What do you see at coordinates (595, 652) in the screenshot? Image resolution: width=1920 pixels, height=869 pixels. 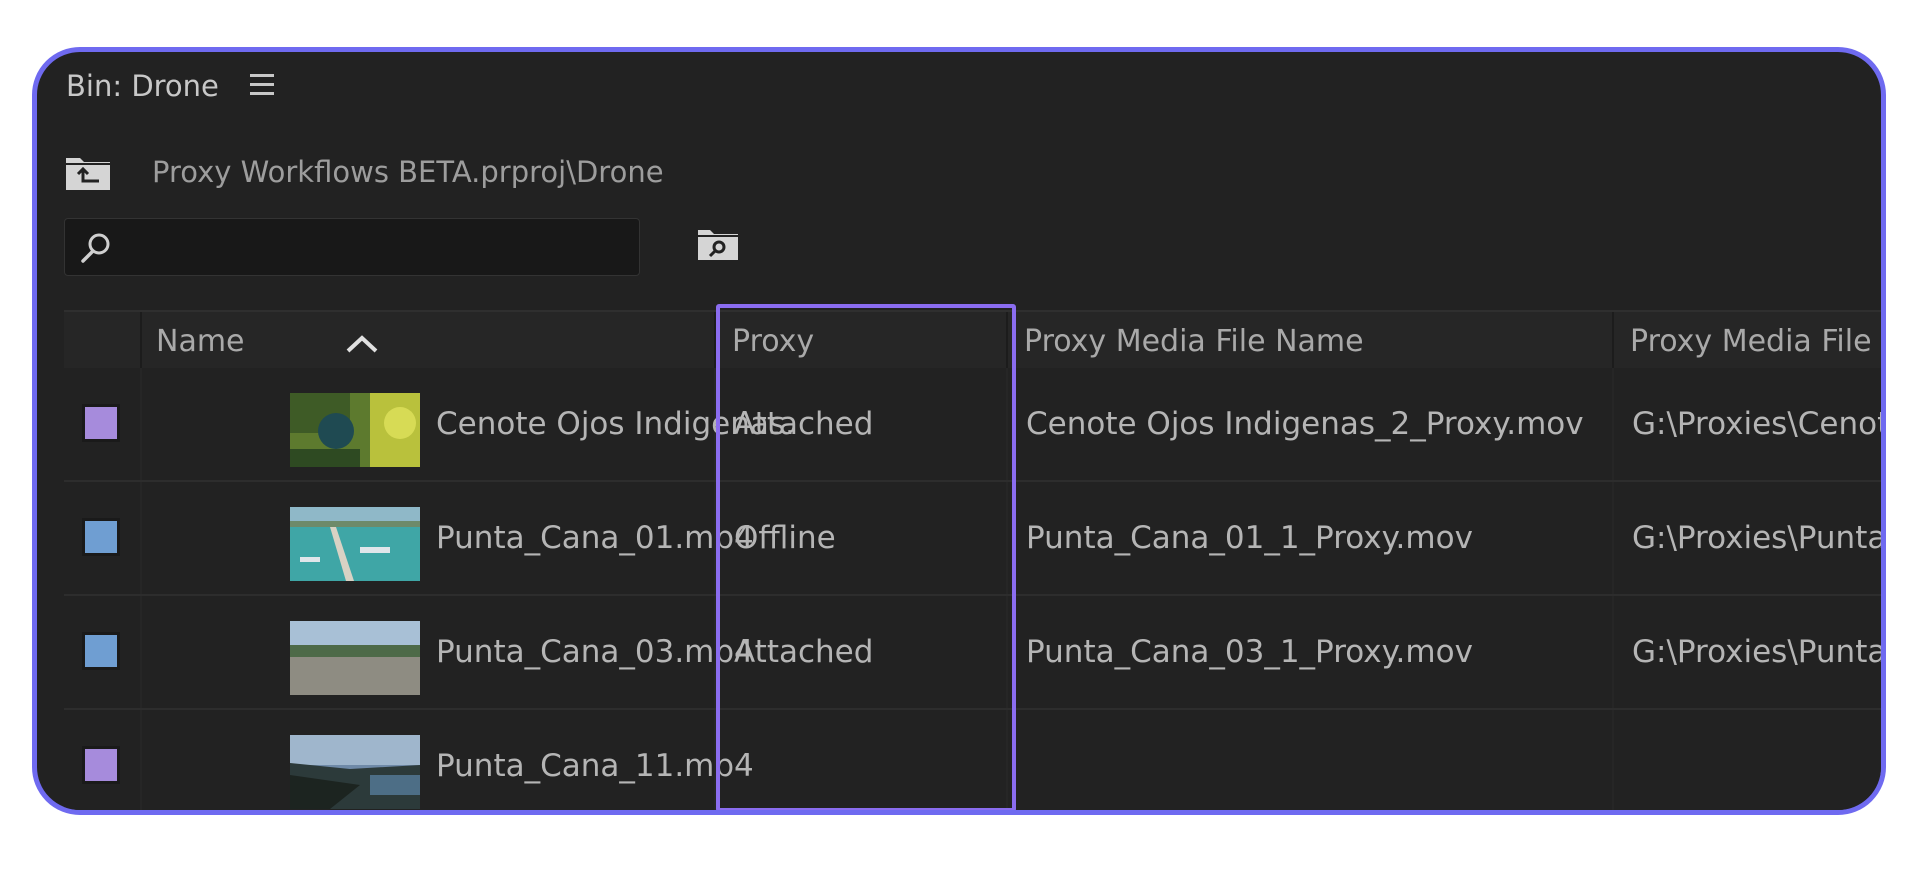 I see `clip-name: Punta_Cana_03.mp4` at bounding box center [595, 652].